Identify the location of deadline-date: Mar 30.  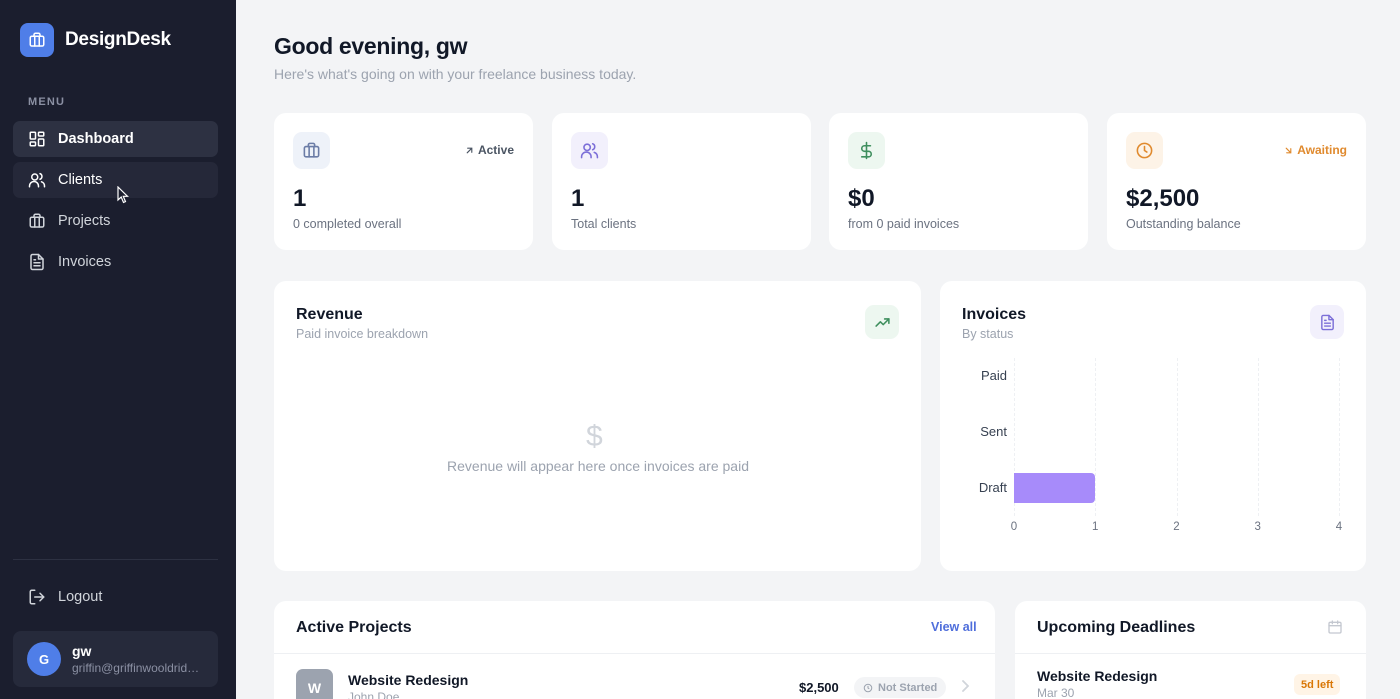
(1056, 692).